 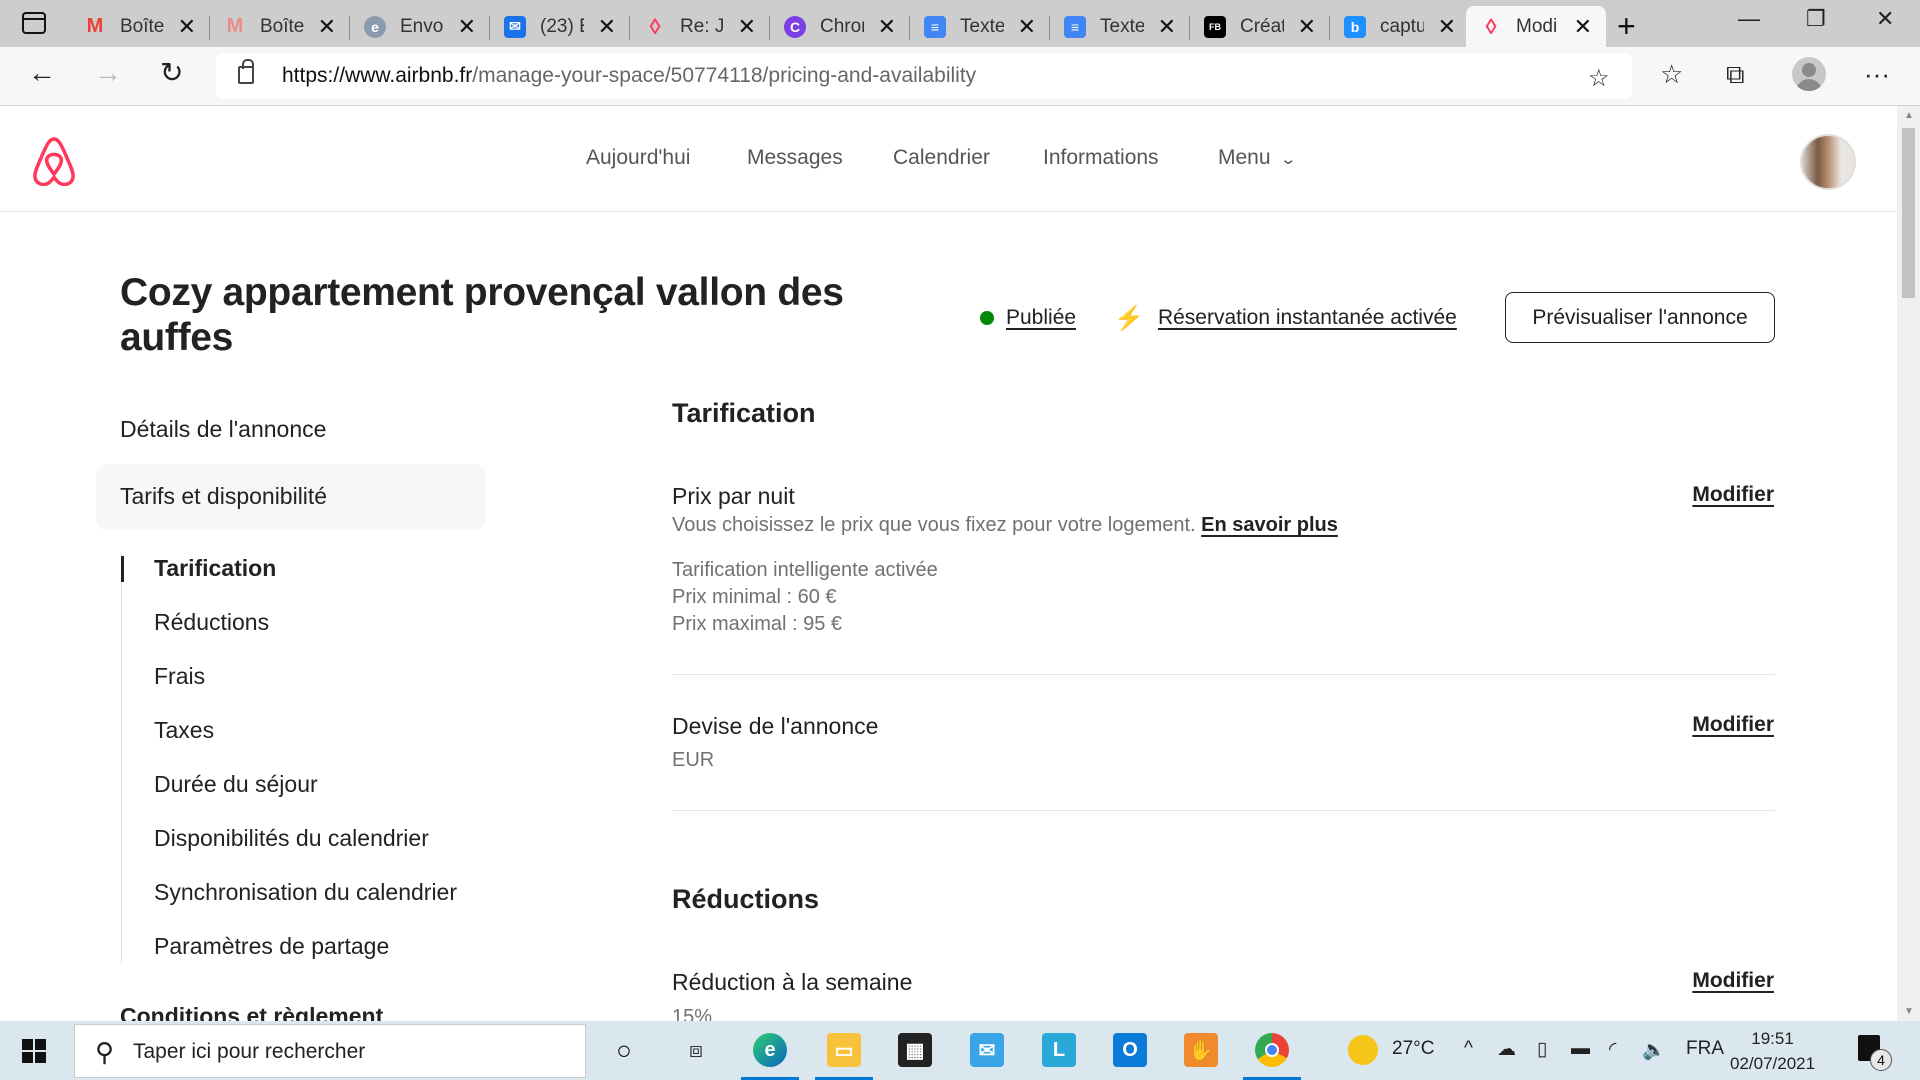 I want to click on file-explorer-icon: ▭, so click(x=844, y=1056).